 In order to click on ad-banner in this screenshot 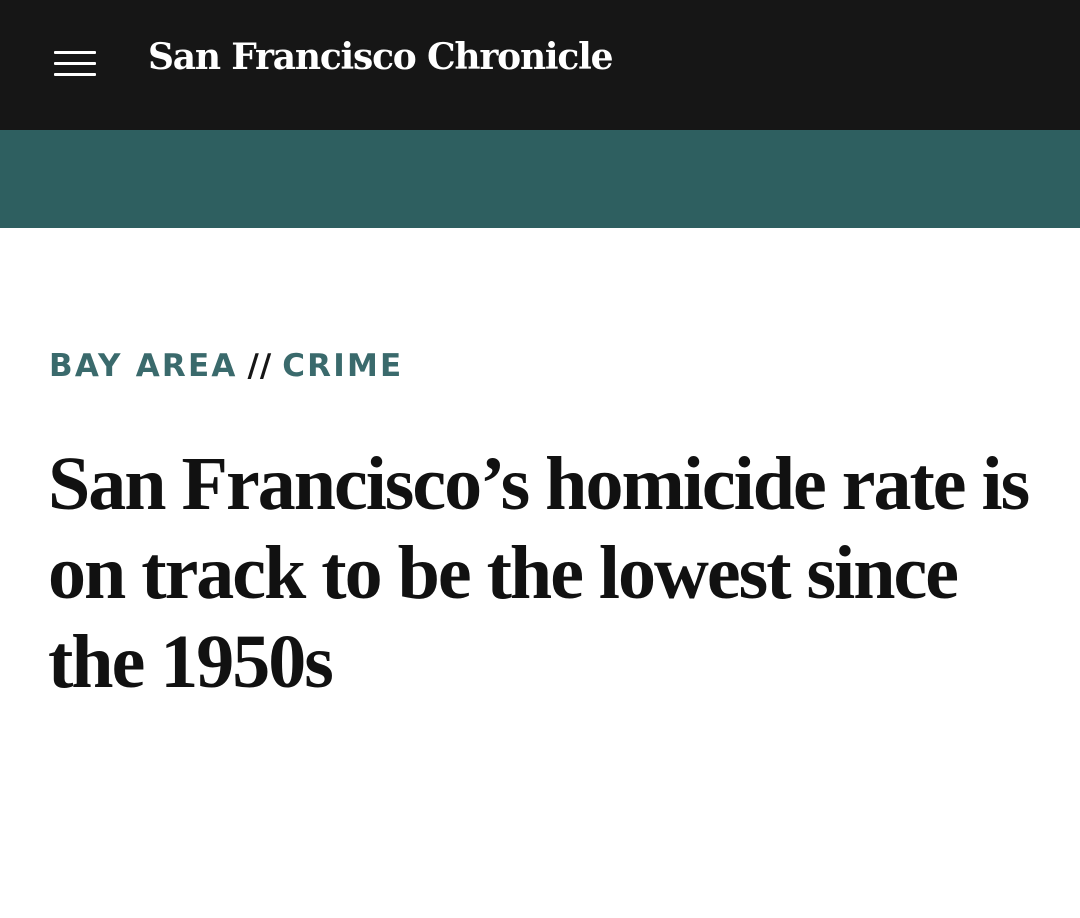, I will do `click(540, 179)`.